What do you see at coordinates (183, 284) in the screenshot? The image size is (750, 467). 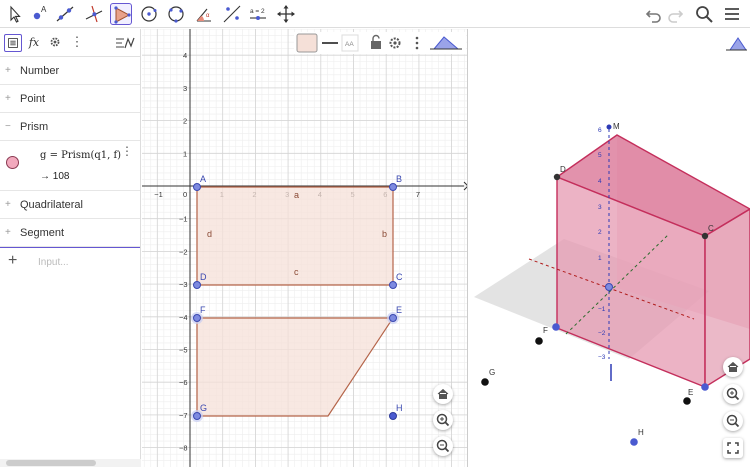 I see `y-tick-label: −3` at bounding box center [183, 284].